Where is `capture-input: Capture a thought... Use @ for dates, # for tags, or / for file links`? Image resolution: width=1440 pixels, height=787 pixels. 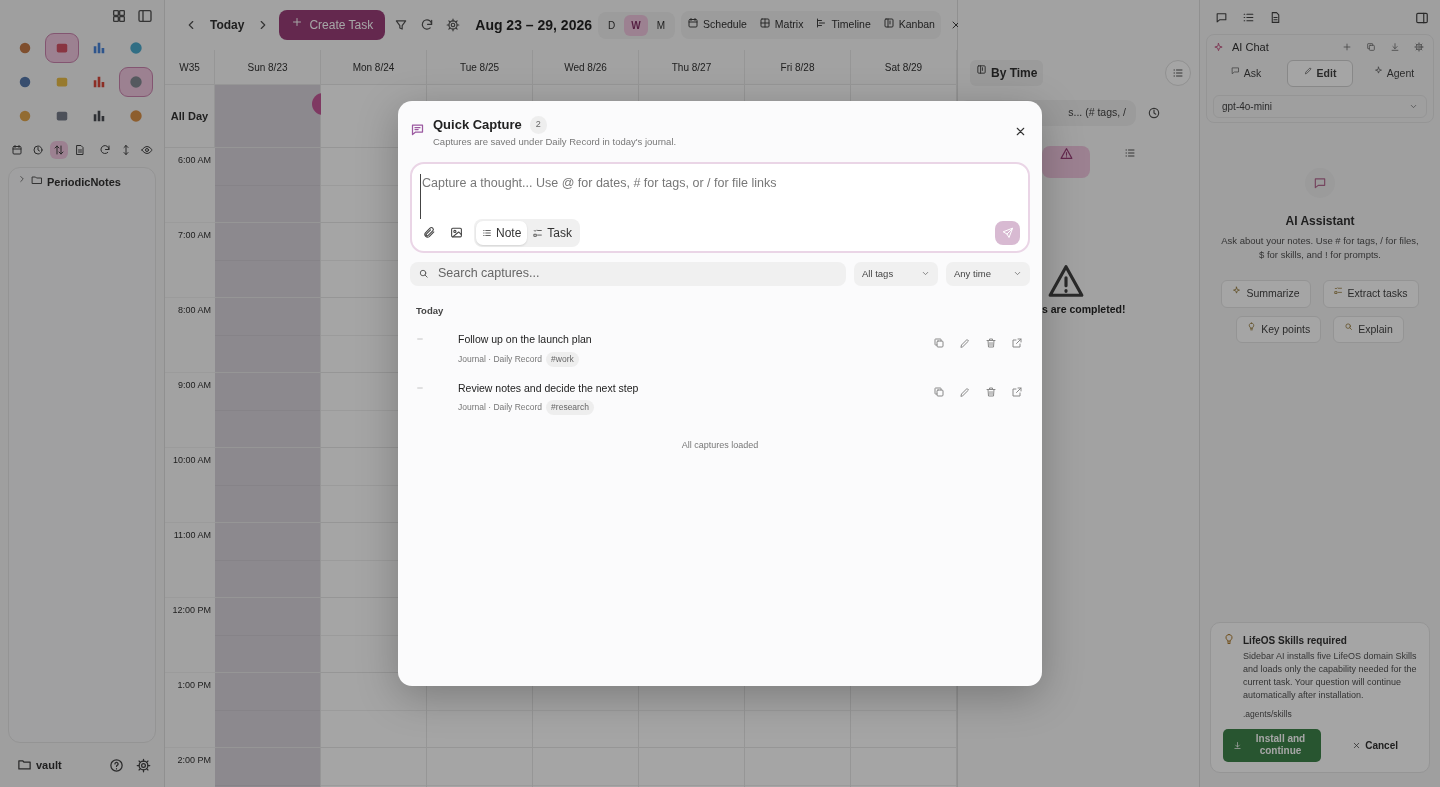 capture-input: Capture a thought... Use @ for dates, # for tags, or / for file links is located at coordinates (720, 196).